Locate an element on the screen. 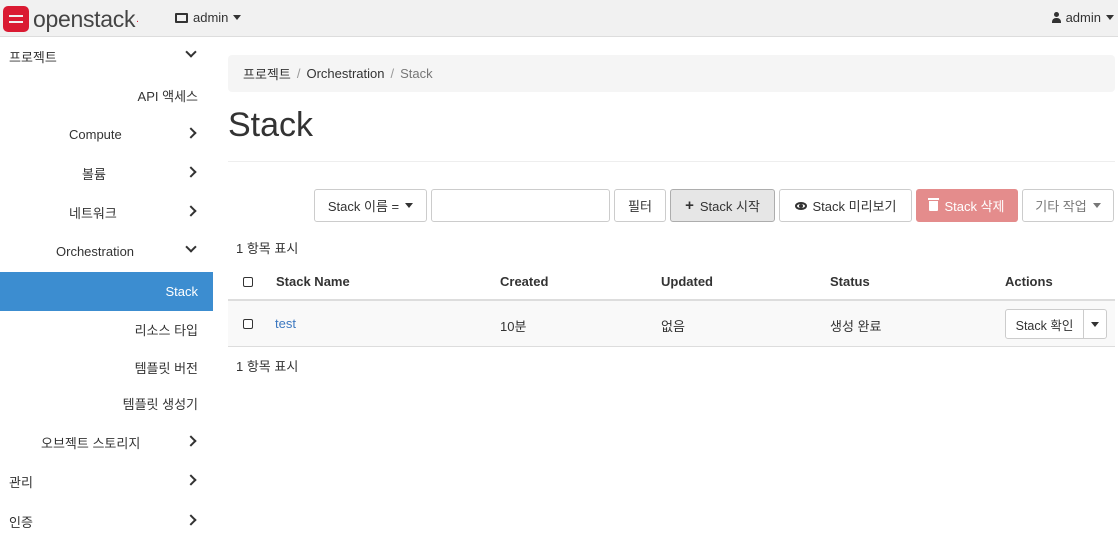  sidebar-item-label: 템플릿 생성기 is located at coordinates (160, 404).